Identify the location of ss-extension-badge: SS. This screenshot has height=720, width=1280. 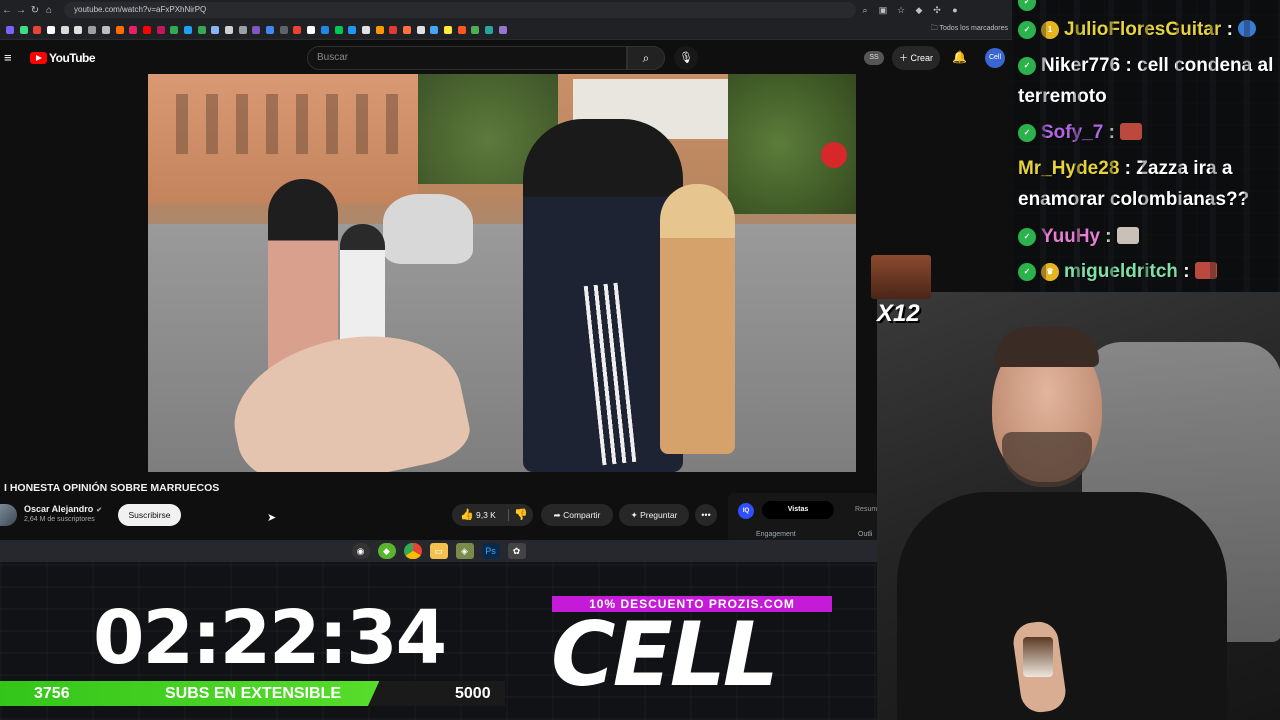
(874, 58).